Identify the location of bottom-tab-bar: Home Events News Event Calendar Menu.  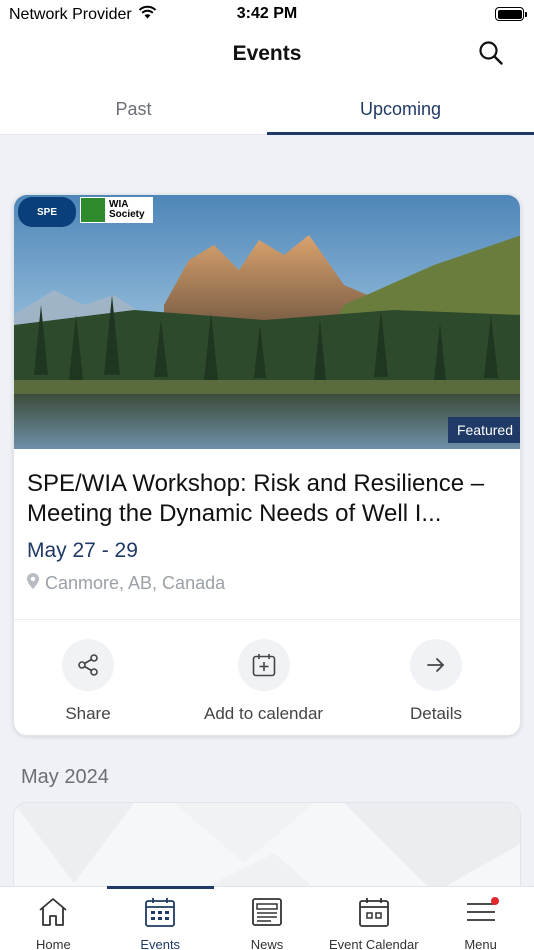
(267, 918).